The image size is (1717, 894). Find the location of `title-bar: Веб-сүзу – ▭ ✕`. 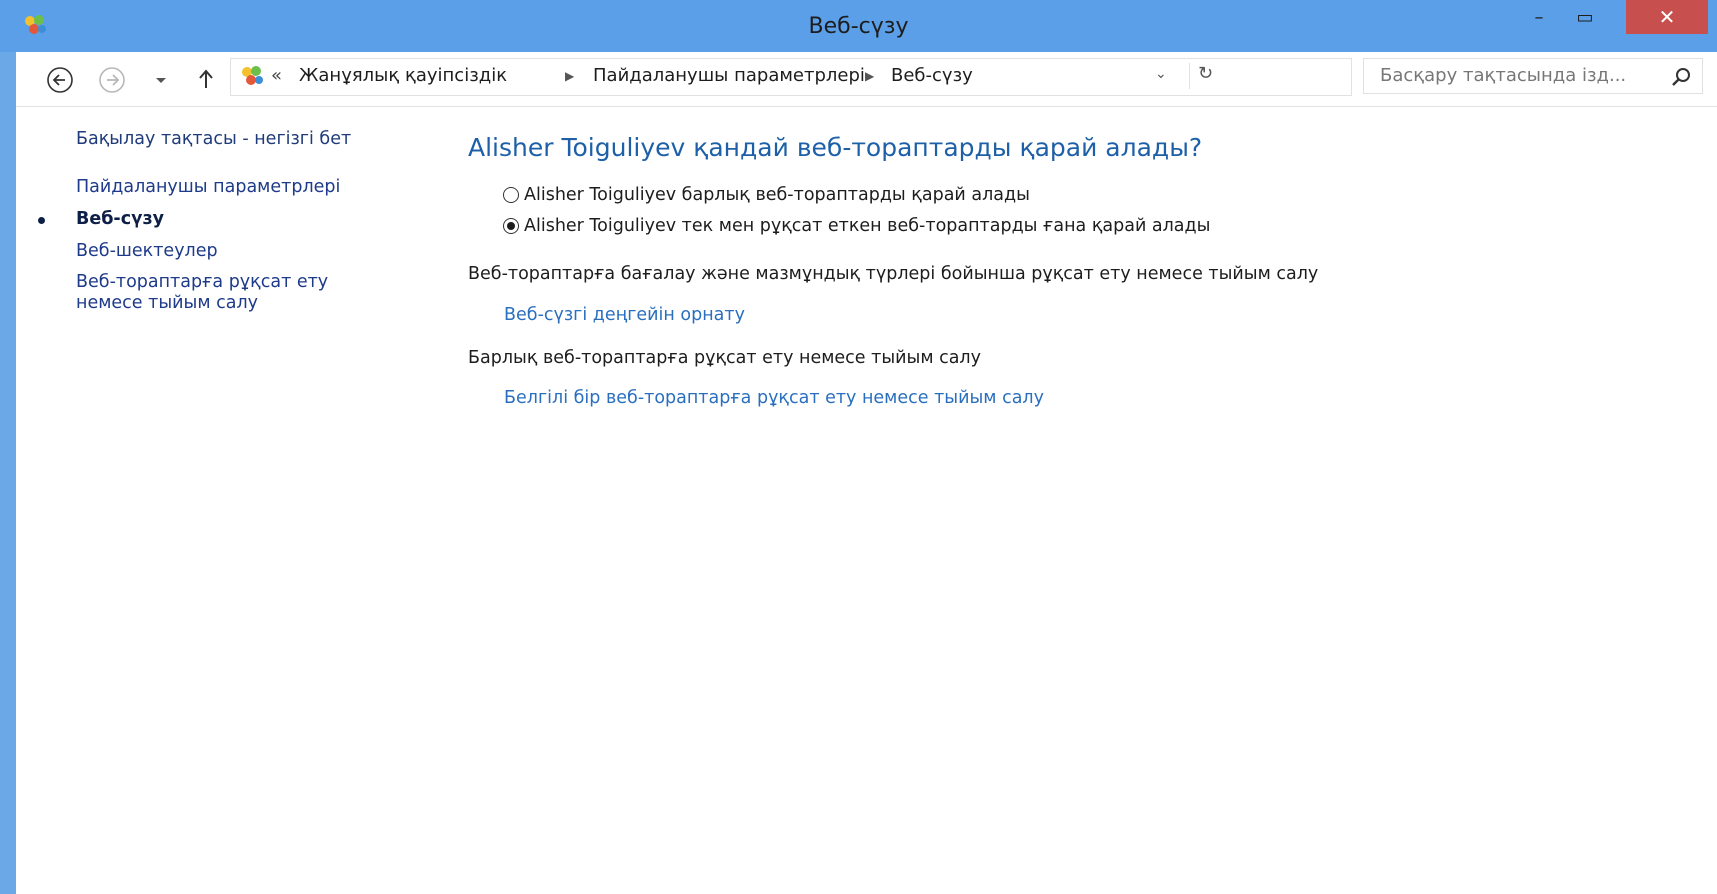

title-bar: Веб-сүзу – ▭ ✕ is located at coordinates (858, 26).